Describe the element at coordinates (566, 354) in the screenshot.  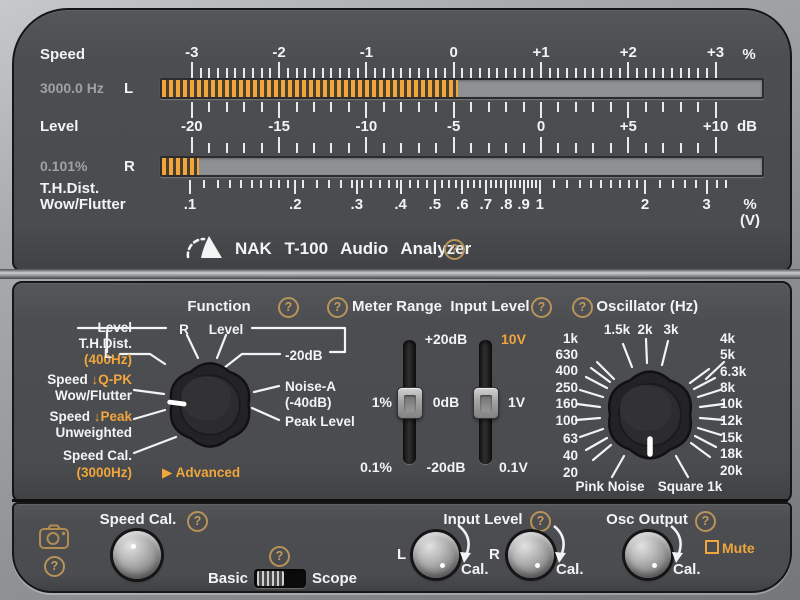
I see `osc-freq-630: 630` at that location.